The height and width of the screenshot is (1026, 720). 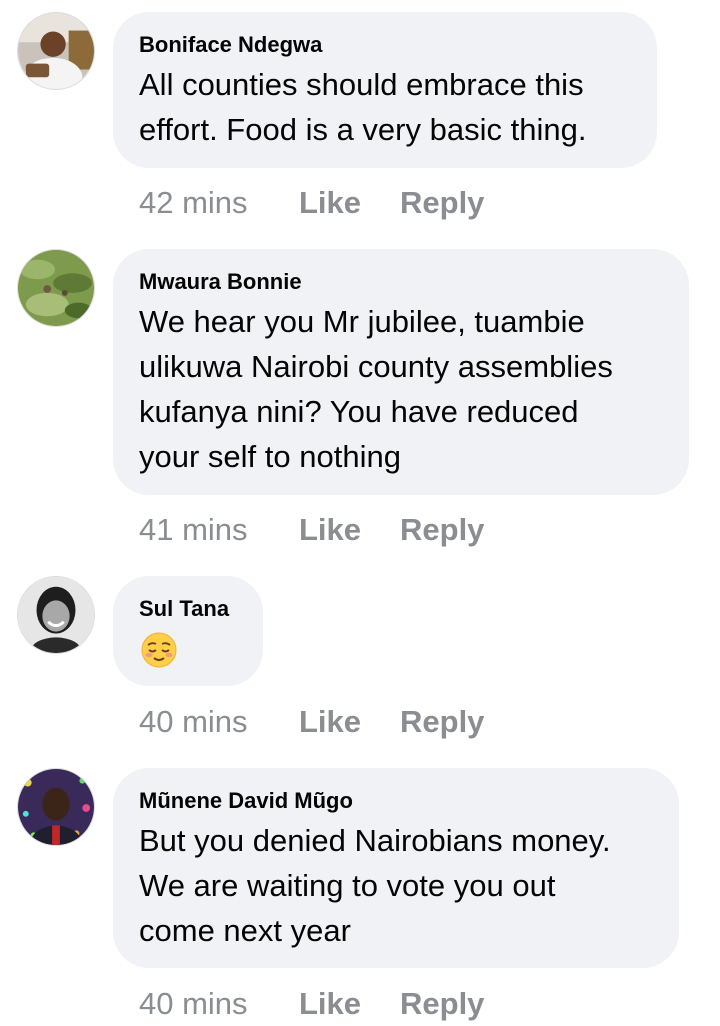 I want to click on comment-author: Sul Tana, so click(x=188, y=609).